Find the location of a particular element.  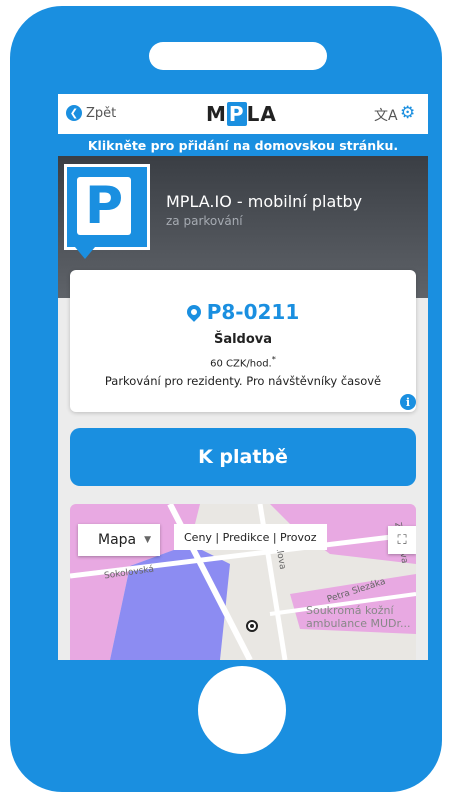

app-logo: M P LA is located at coordinates (241, 114).